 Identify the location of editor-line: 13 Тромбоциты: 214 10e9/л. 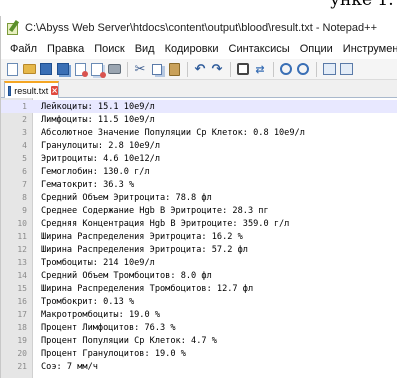
(199, 262).